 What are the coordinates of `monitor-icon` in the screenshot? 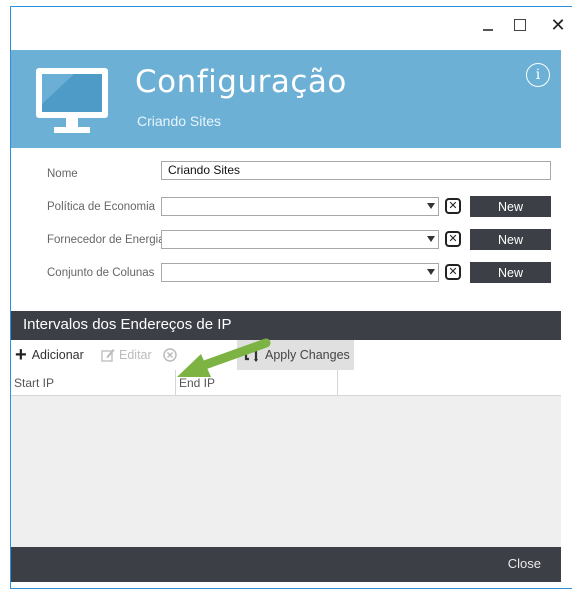 It's located at (72, 100).